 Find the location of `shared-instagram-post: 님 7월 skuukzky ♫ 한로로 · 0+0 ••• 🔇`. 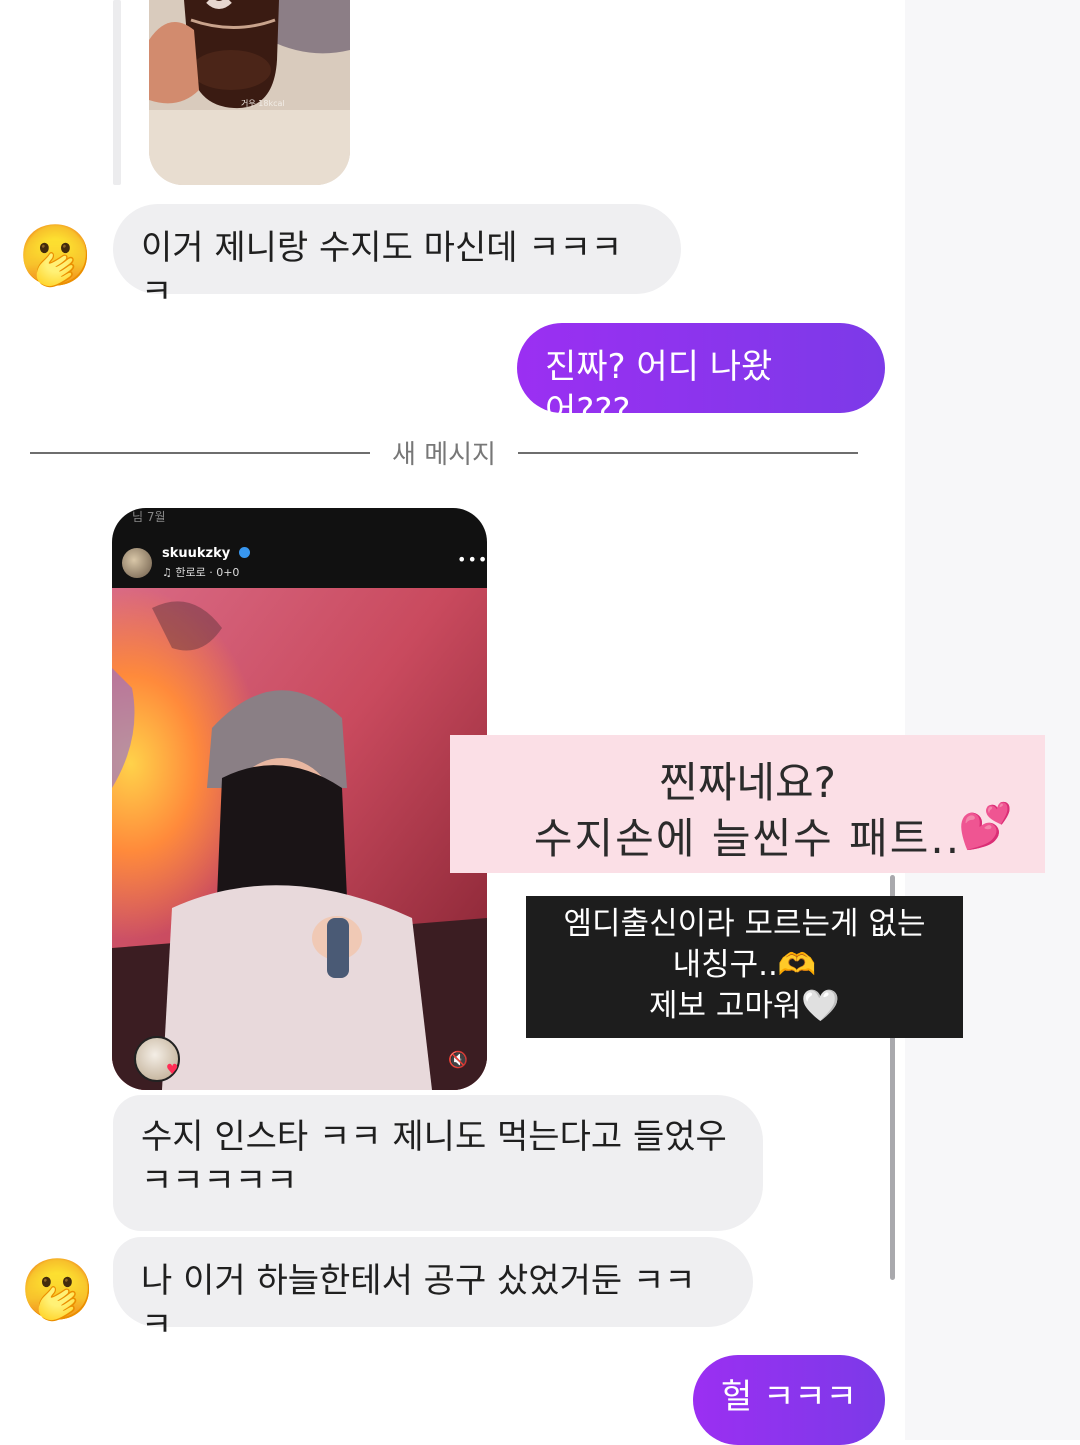

shared-instagram-post: 님 7월 skuukzky ♫ 한로로 · 0+0 ••• 🔇 is located at coordinates (299, 799).